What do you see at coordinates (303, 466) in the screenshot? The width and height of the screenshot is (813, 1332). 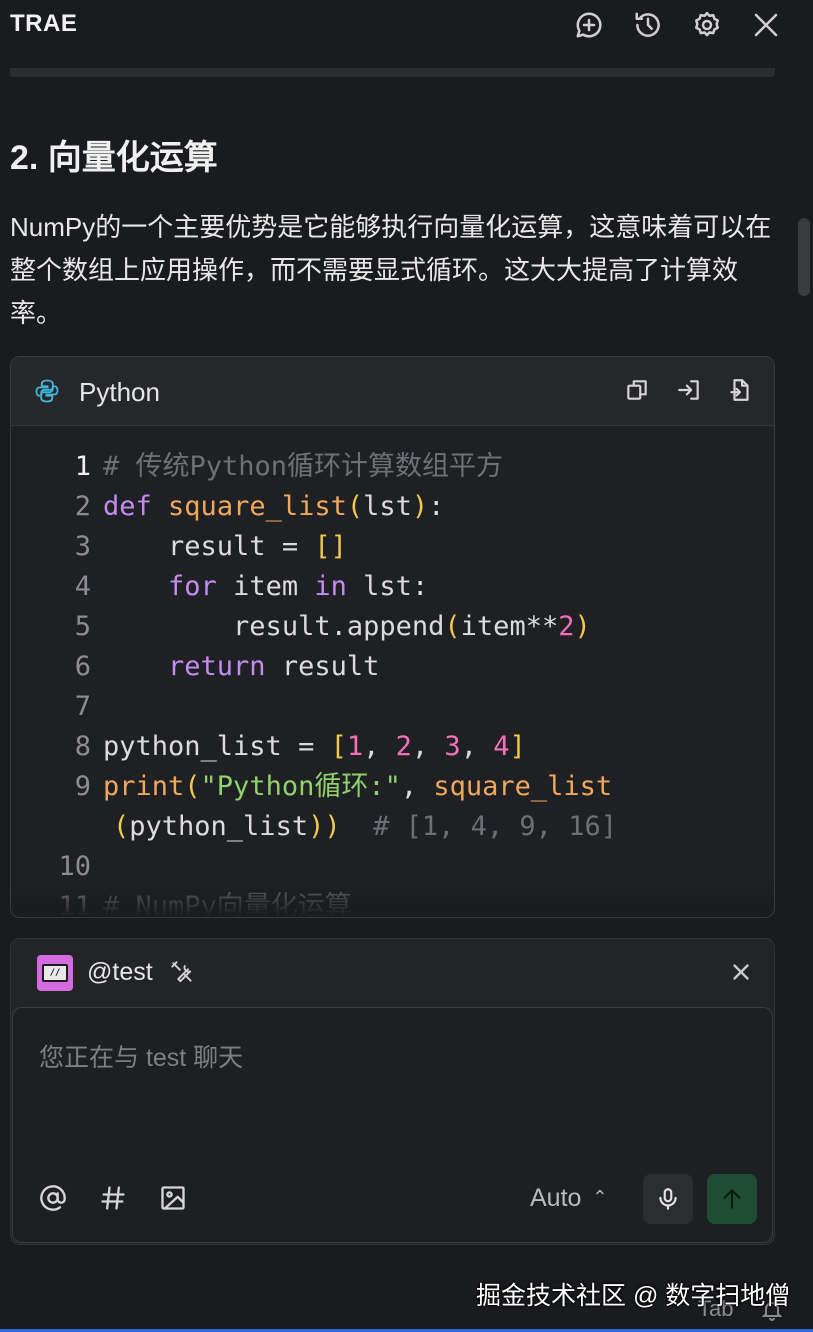 I see `code-line: # 传统Python循环计算数组平方` at bounding box center [303, 466].